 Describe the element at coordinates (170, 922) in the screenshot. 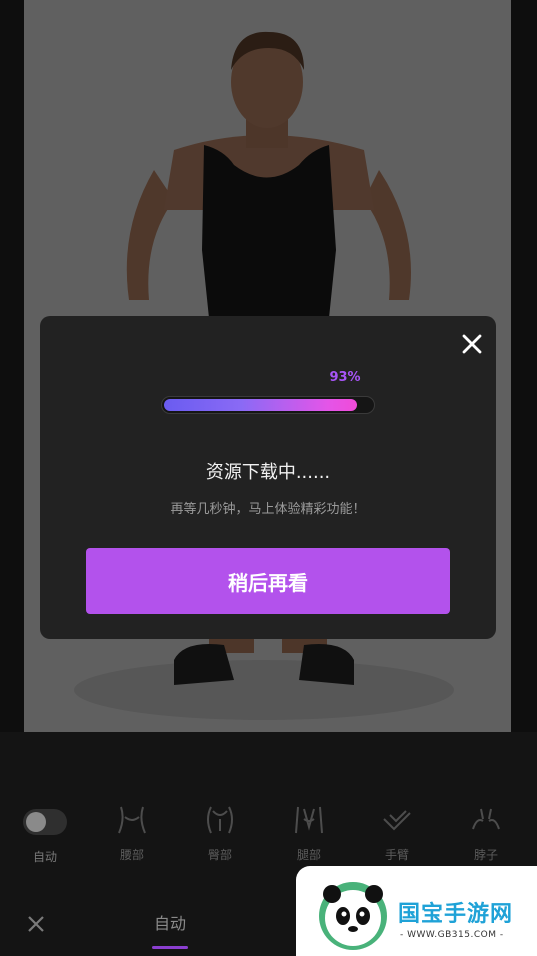

I see `tab-auto: 自动` at that location.